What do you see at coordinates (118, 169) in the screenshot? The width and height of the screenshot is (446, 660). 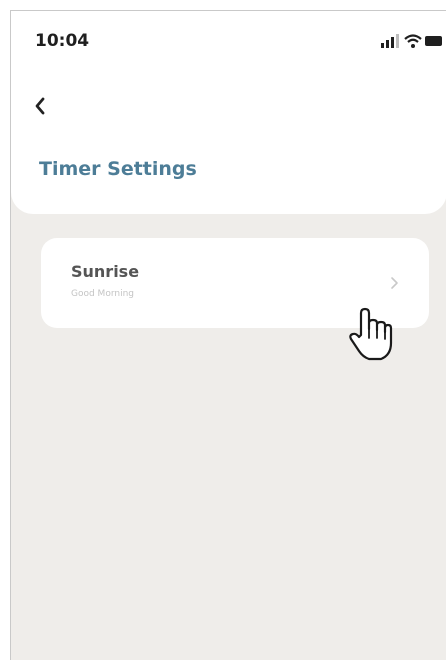 I see `page-title: Timer Settings` at bounding box center [118, 169].